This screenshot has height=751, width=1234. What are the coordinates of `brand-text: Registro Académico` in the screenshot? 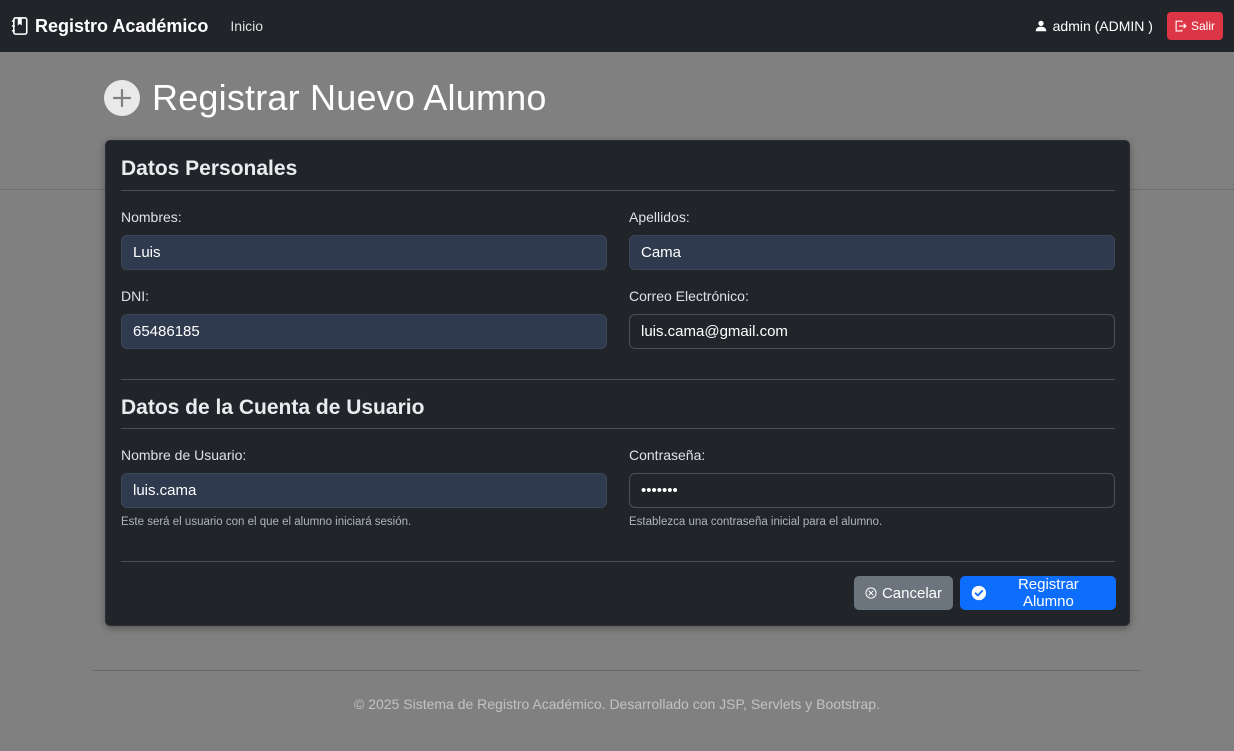 It's located at (122, 25).